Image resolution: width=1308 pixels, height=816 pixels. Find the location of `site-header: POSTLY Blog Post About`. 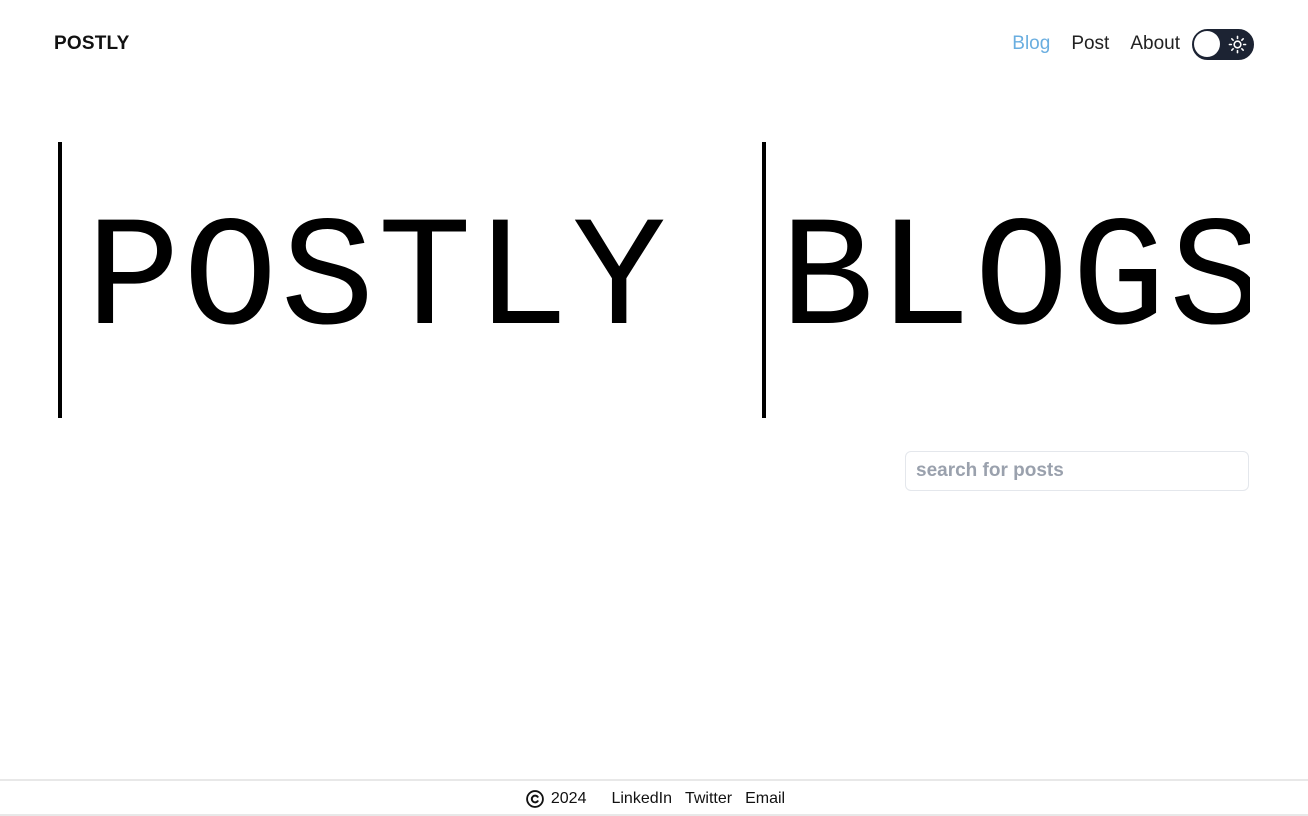

site-header: POSTLY Blog Post About is located at coordinates (654, 44).